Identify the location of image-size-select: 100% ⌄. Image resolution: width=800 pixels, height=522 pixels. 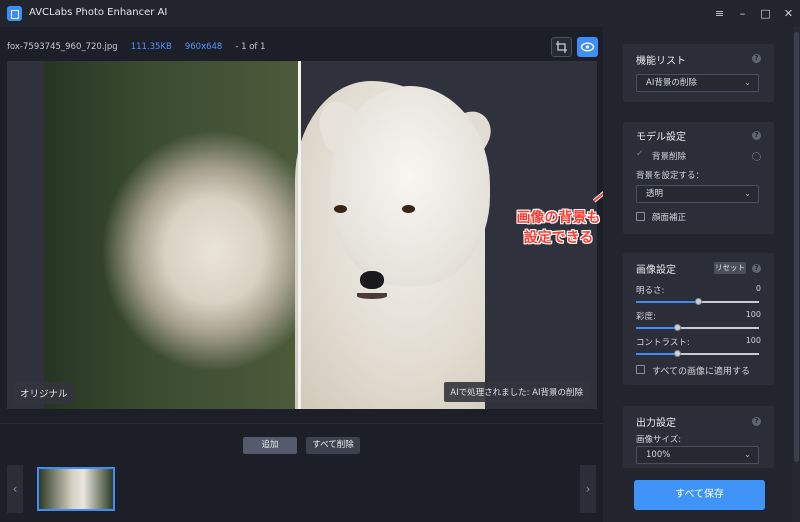
(697, 455).